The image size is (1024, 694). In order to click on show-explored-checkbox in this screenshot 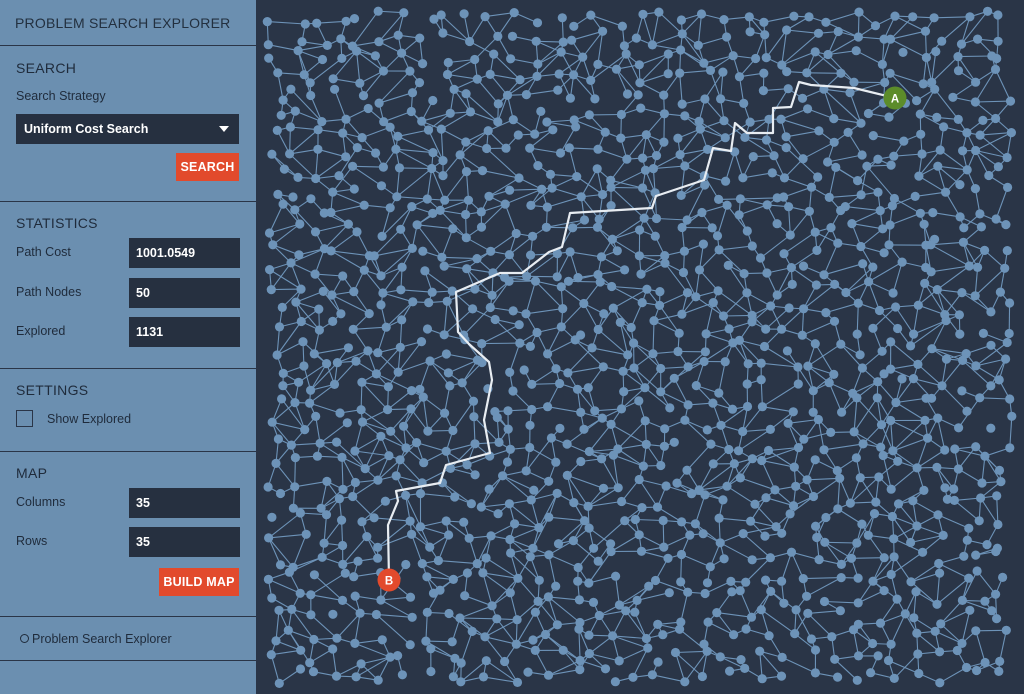, I will do `click(24, 418)`.